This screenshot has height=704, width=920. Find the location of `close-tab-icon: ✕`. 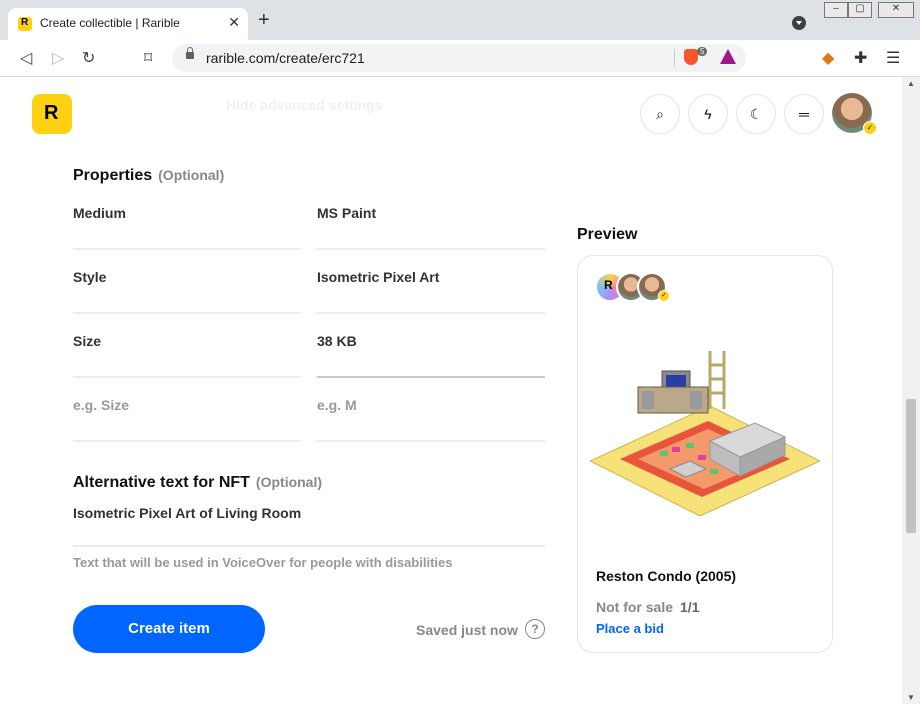

close-tab-icon: ✕ is located at coordinates (234, 22).